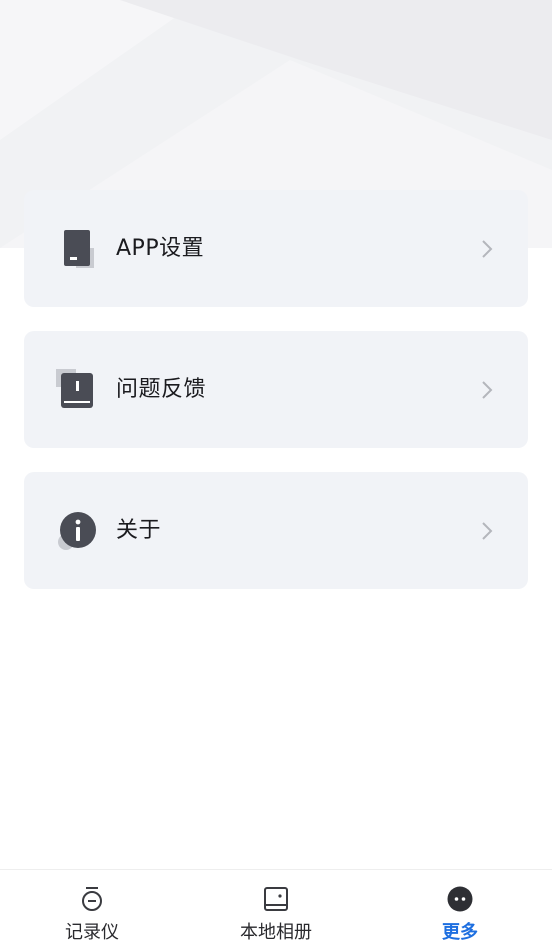  What do you see at coordinates (460, 899) in the screenshot?
I see `more-icon` at bounding box center [460, 899].